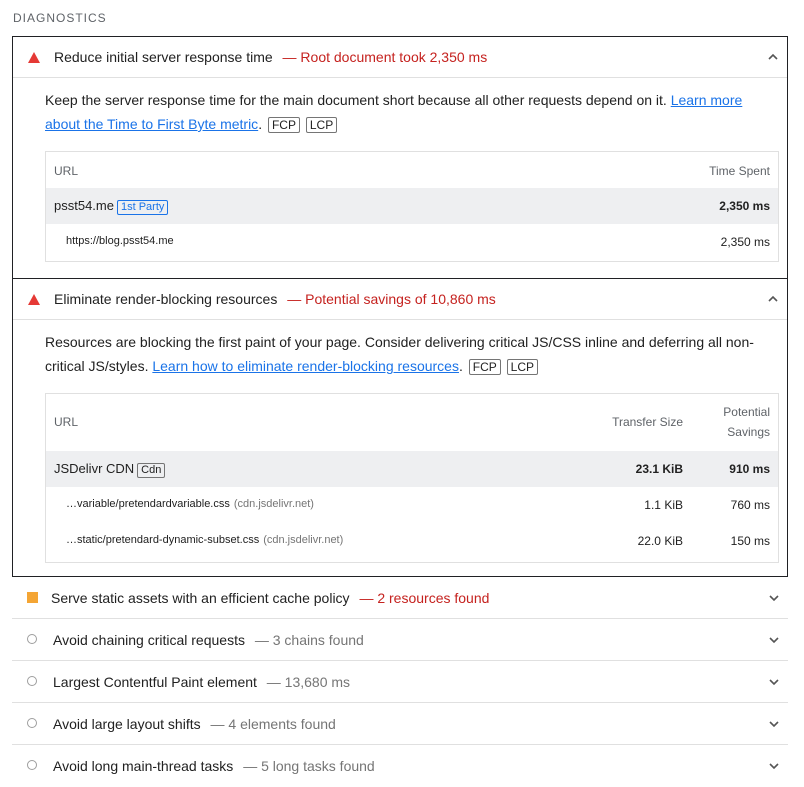  Describe the element at coordinates (151, 470) in the screenshot. I see `cdn-badge: Cdn` at that location.